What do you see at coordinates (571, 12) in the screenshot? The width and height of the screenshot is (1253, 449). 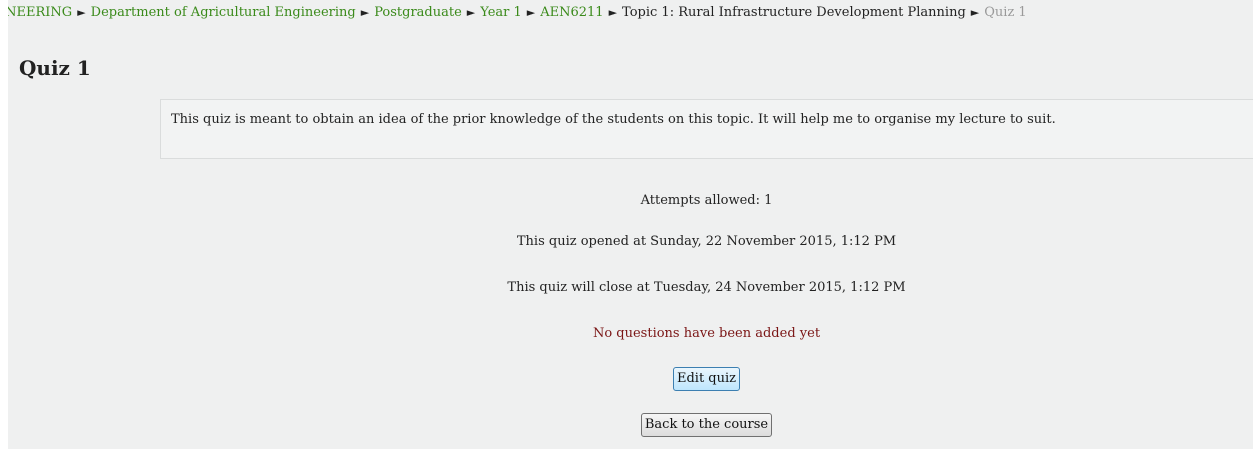 I see `breadcrumb-item-course: AEN6211` at bounding box center [571, 12].